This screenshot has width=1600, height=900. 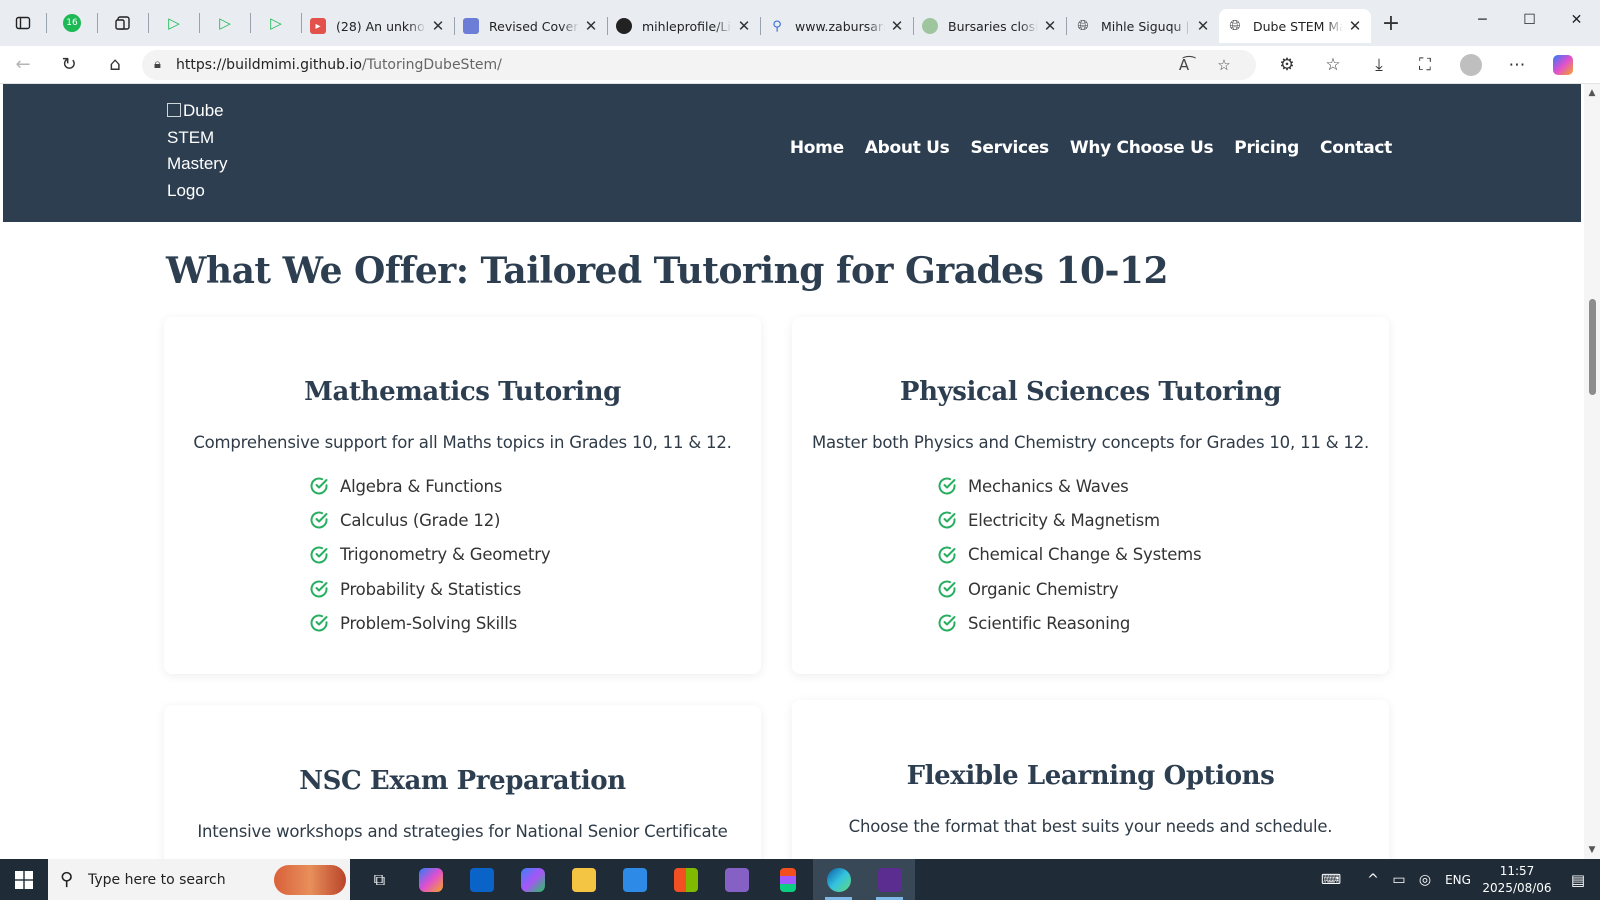 I want to click on globe-icon: 🌐︎, so click(x=1083, y=26).